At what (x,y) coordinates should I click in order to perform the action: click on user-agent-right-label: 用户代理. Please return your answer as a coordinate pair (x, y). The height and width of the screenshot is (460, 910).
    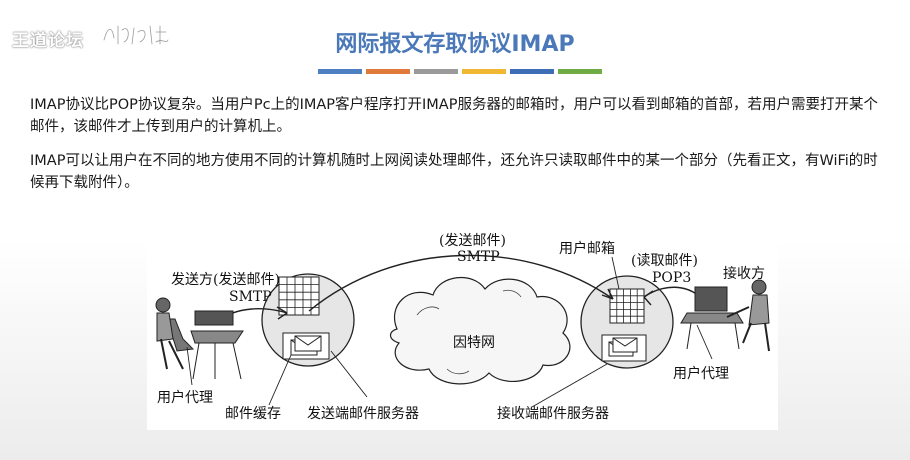
    Looking at the image, I should click on (701, 374).